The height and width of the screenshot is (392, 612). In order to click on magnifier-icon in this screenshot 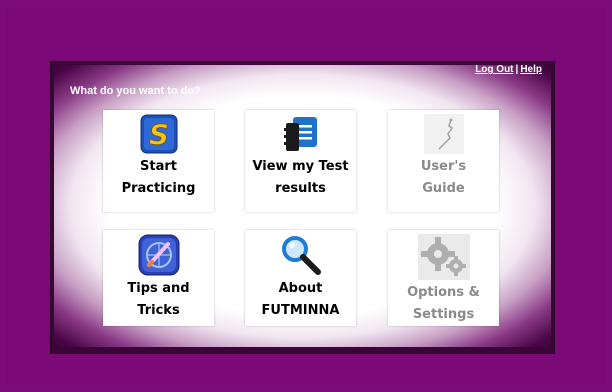, I will do `click(301, 255)`.